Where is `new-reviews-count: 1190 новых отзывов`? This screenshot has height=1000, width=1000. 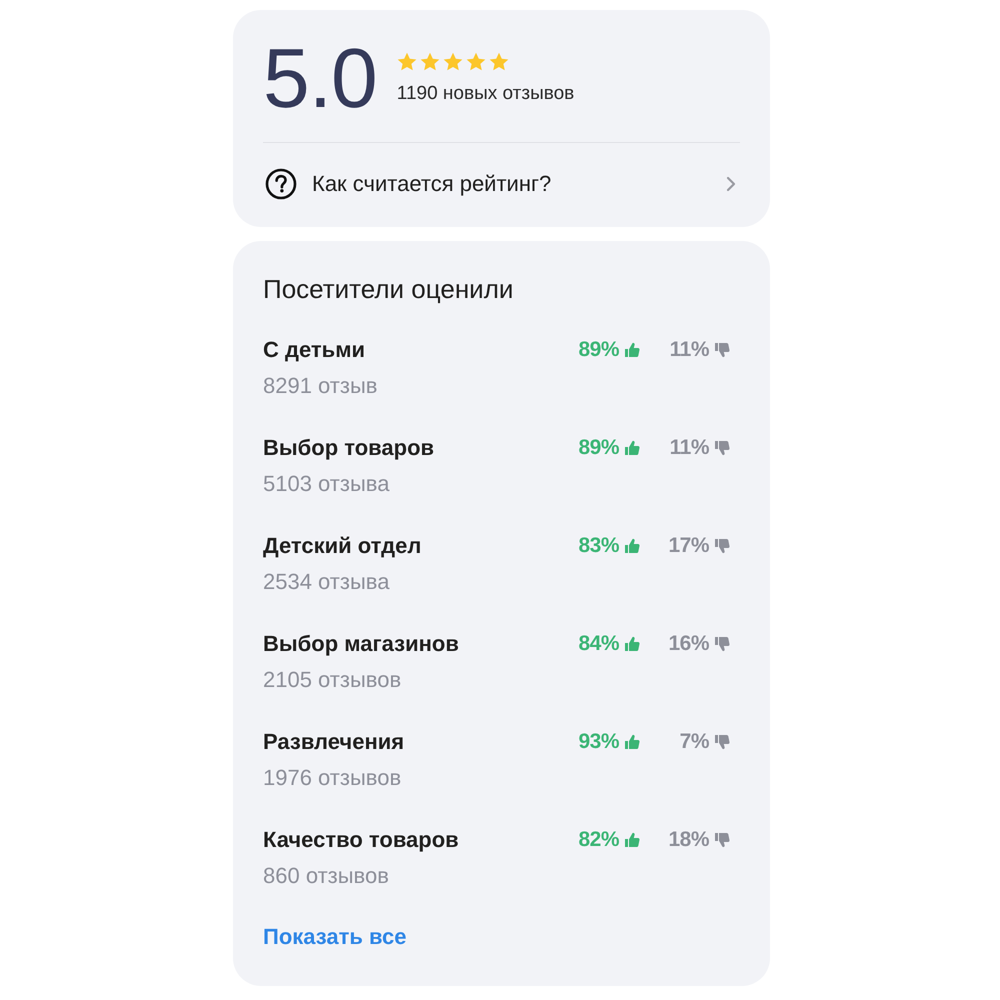 new-reviews-count: 1190 новых отзывов is located at coordinates (485, 94).